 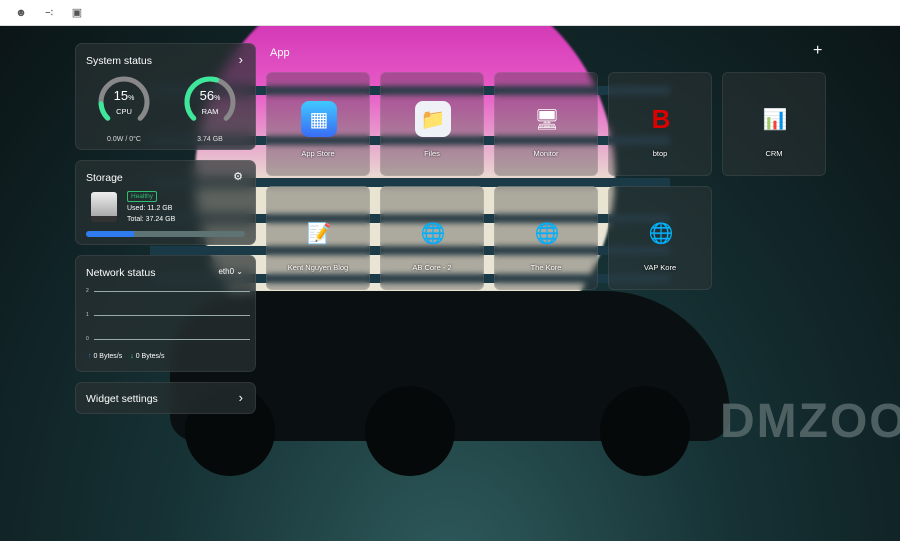 I want to click on files-icon: 📁, so click(x=433, y=119).